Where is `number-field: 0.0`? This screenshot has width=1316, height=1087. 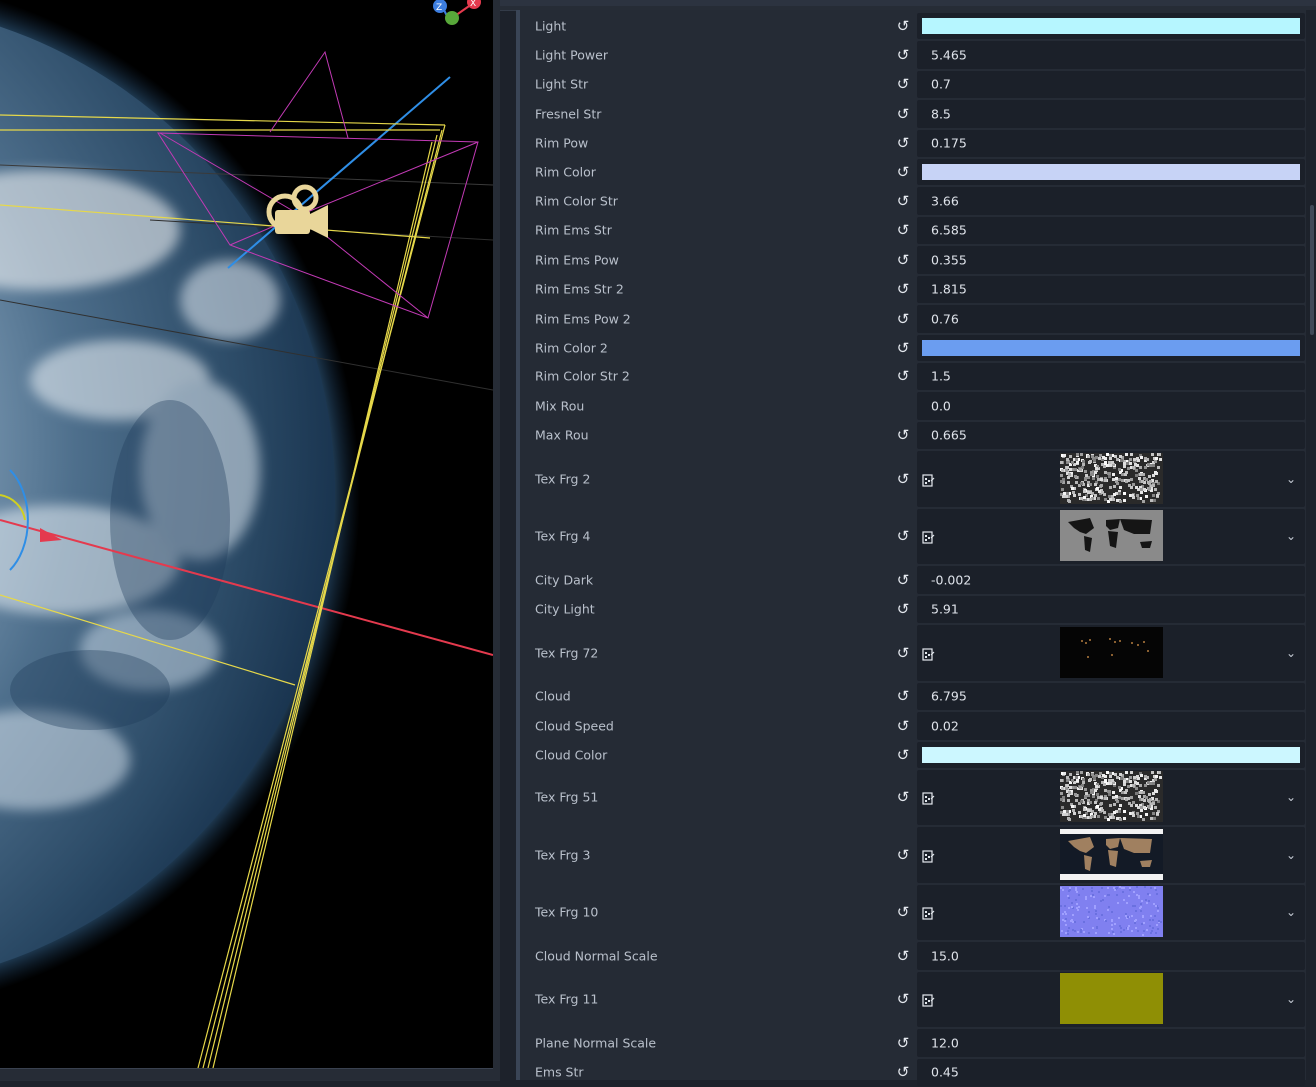
number-field: 0.0 is located at coordinates (1111, 406).